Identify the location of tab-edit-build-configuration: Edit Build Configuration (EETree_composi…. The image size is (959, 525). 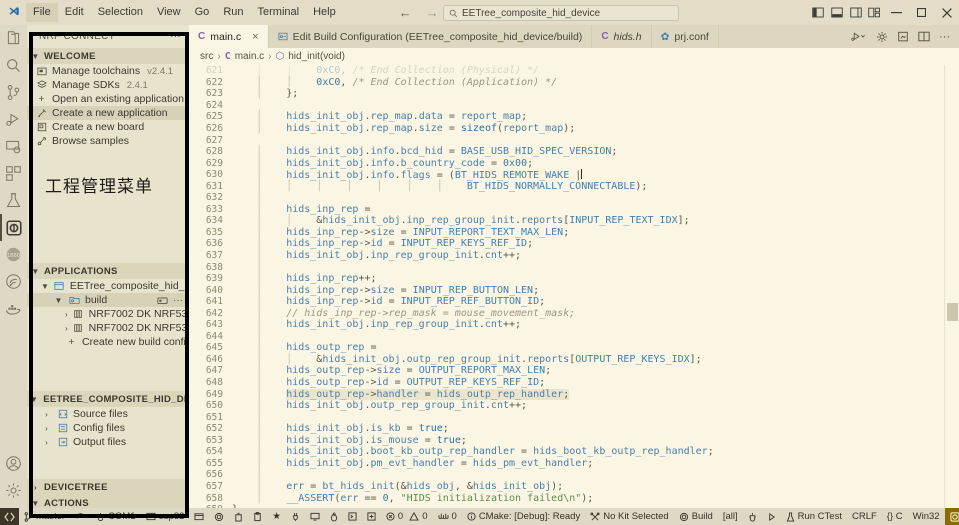
(431, 36).